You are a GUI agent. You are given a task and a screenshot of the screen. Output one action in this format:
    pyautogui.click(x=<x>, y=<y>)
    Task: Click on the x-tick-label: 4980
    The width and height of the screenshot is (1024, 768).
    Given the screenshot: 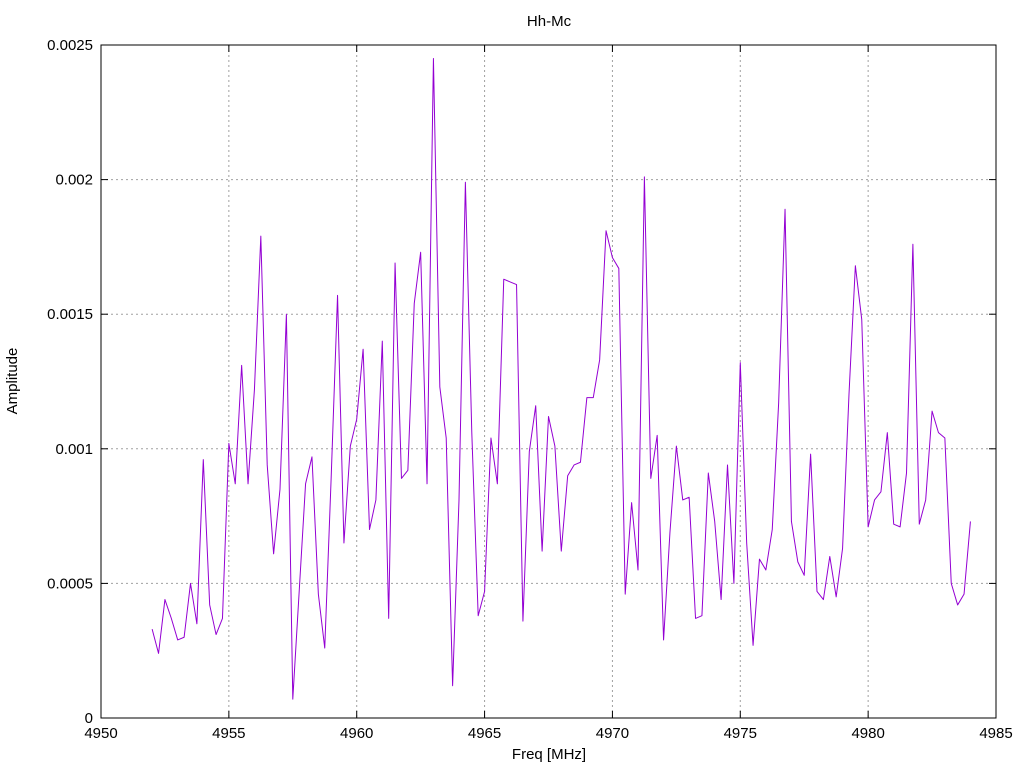 What is the action you would take?
    pyautogui.click(x=867, y=733)
    